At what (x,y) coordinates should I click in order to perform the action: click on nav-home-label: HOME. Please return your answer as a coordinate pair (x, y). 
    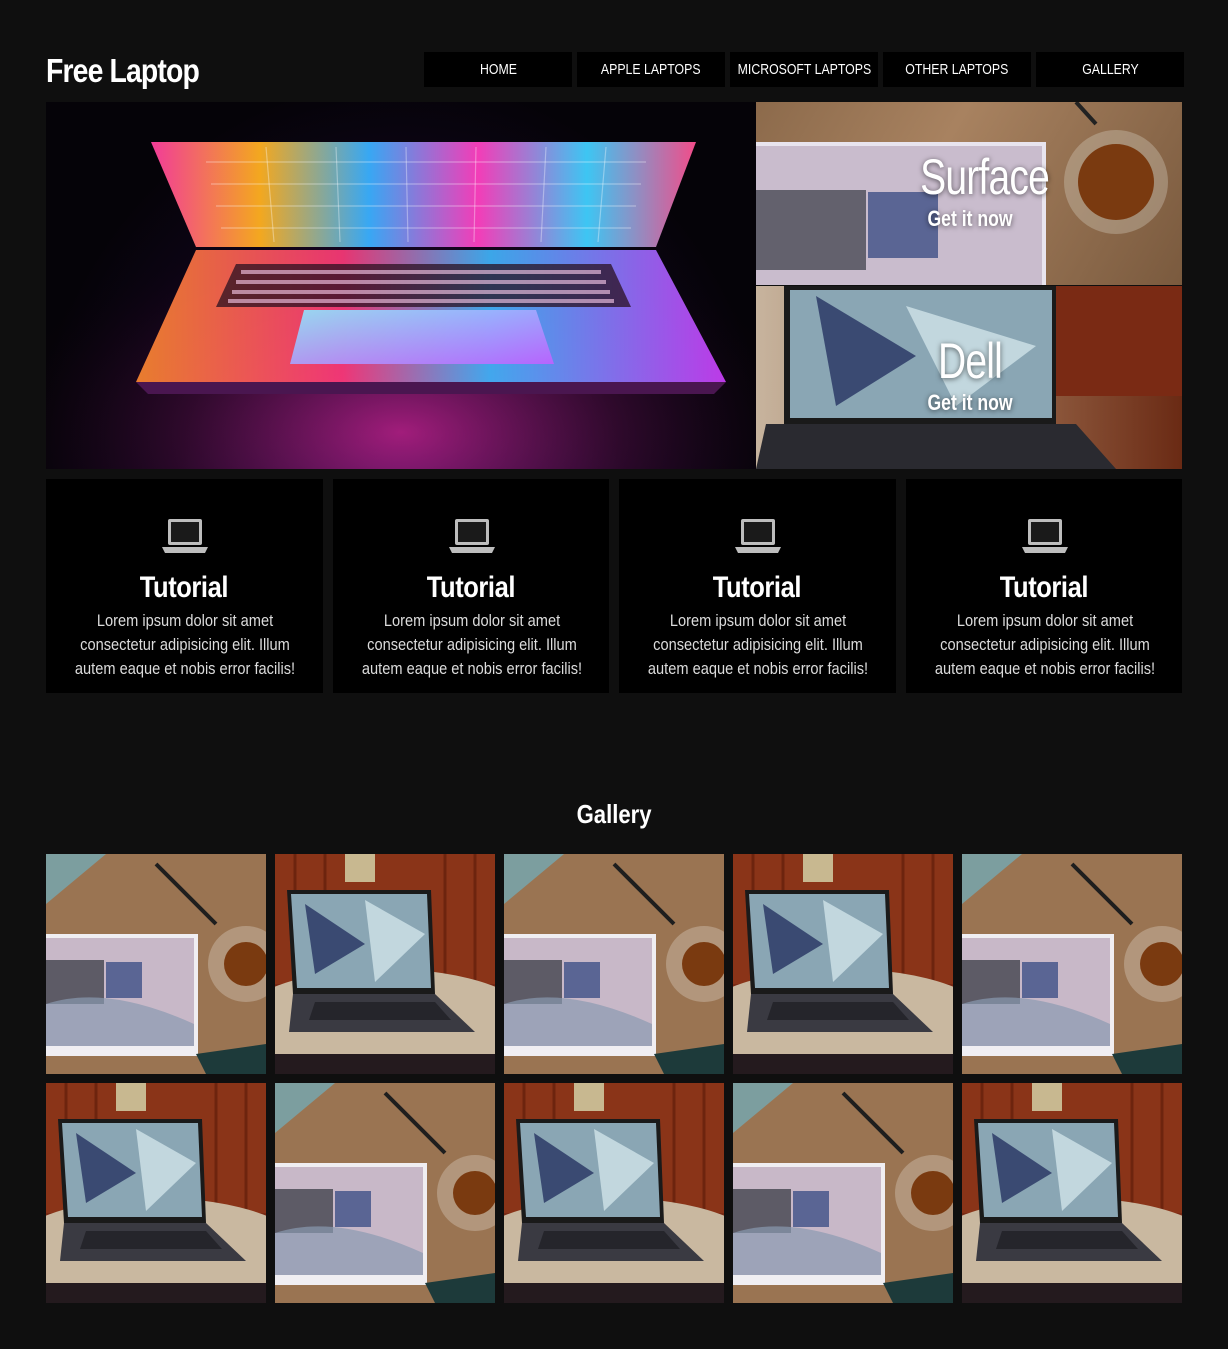
    Looking at the image, I should click on (498, 69).